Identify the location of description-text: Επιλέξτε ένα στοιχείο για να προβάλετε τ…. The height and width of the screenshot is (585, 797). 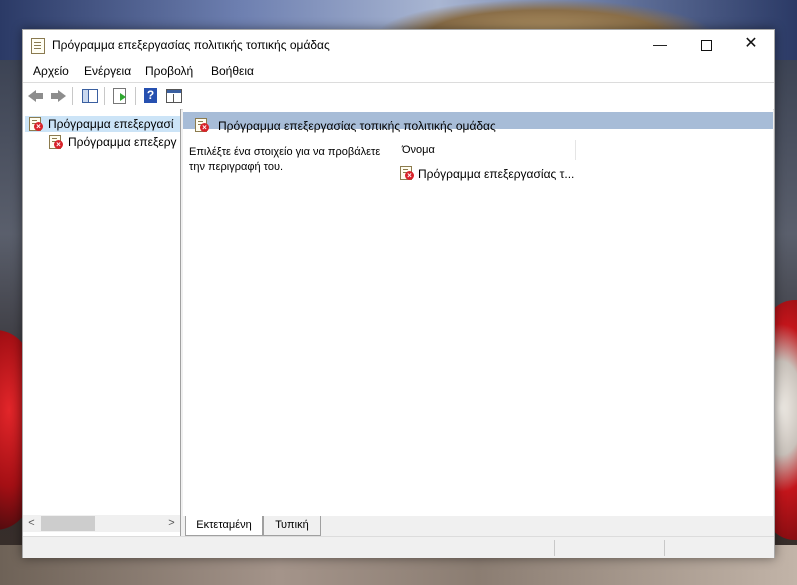
(285, 159).